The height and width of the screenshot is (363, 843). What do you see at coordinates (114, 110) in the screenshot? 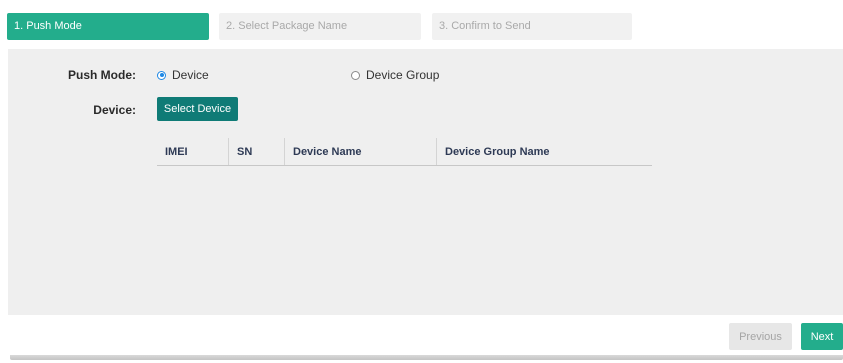
I see `device-label: Device:` at bounding box center [114, 110].